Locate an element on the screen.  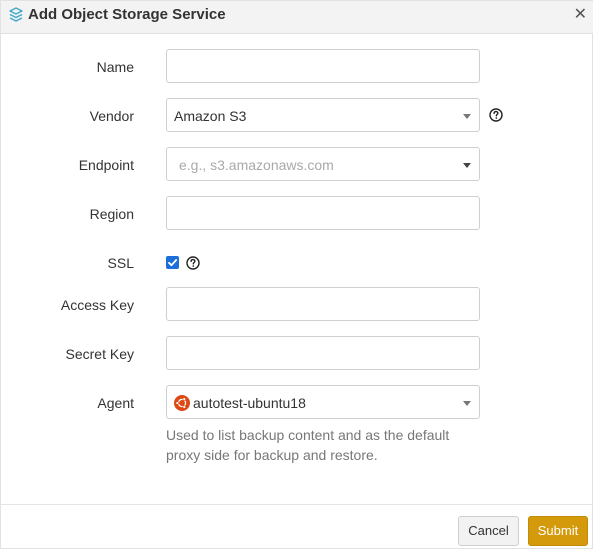
secret-key-label: Secret Key is located at coordinates (99, 354).